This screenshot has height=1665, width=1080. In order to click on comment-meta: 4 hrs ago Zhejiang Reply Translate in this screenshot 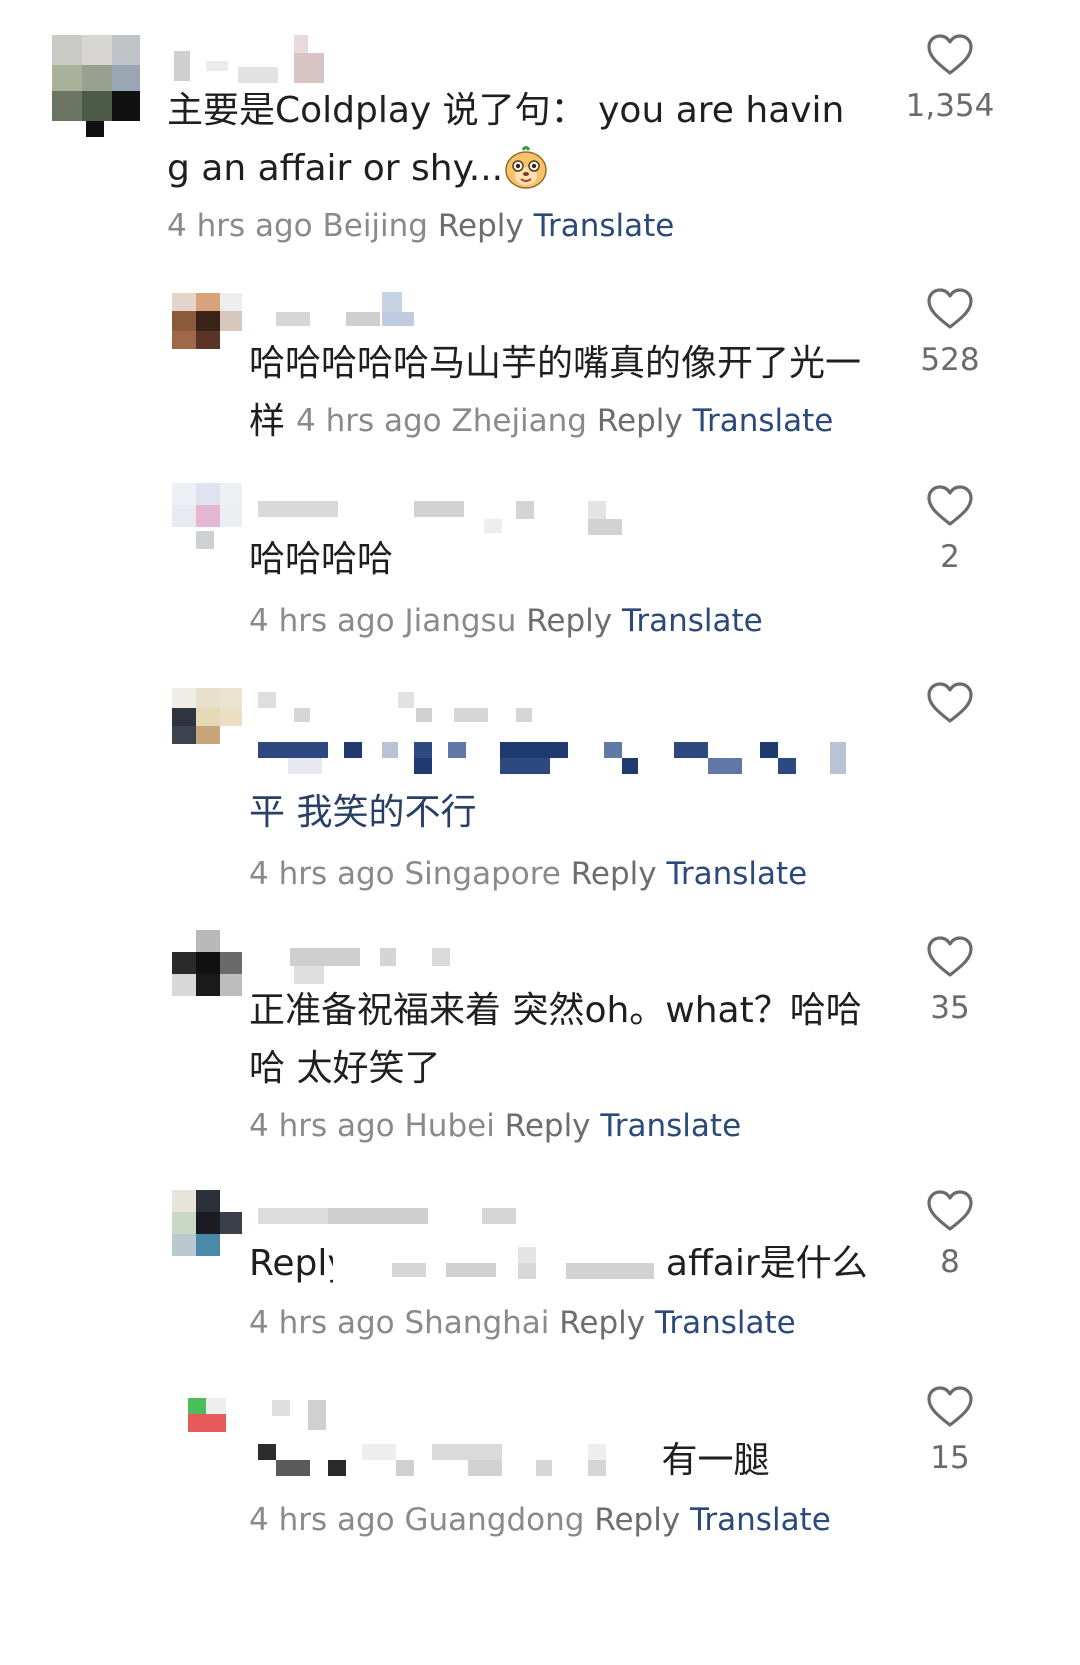, I will do `click(564, 421)`.